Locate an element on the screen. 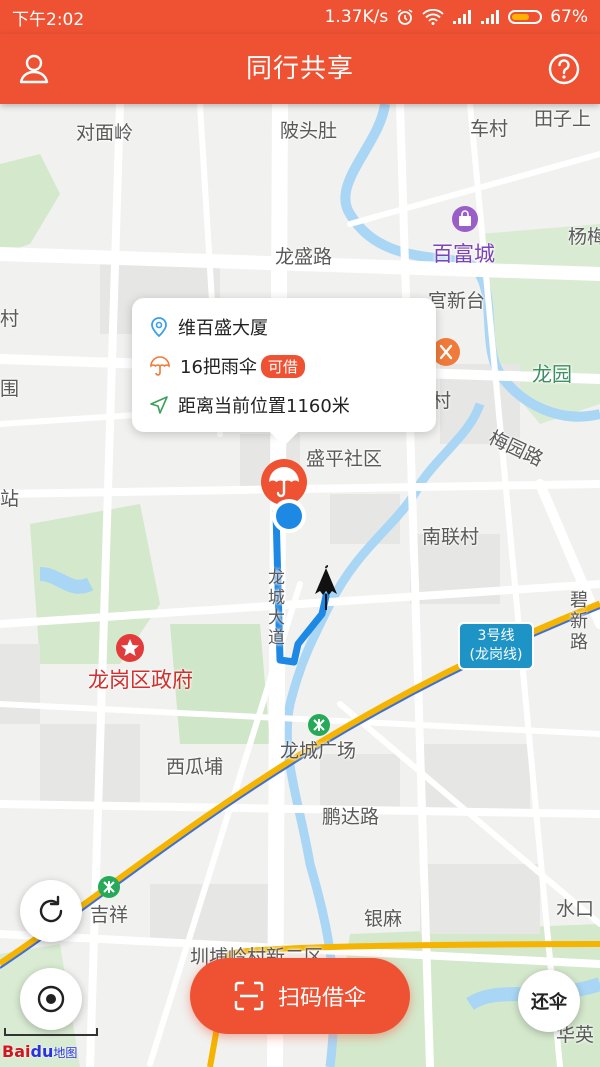 Image resolution: width=600 pixels, height=1067 pixels. map-label: 龙岗区政府 is located at coordinates (140, 680).